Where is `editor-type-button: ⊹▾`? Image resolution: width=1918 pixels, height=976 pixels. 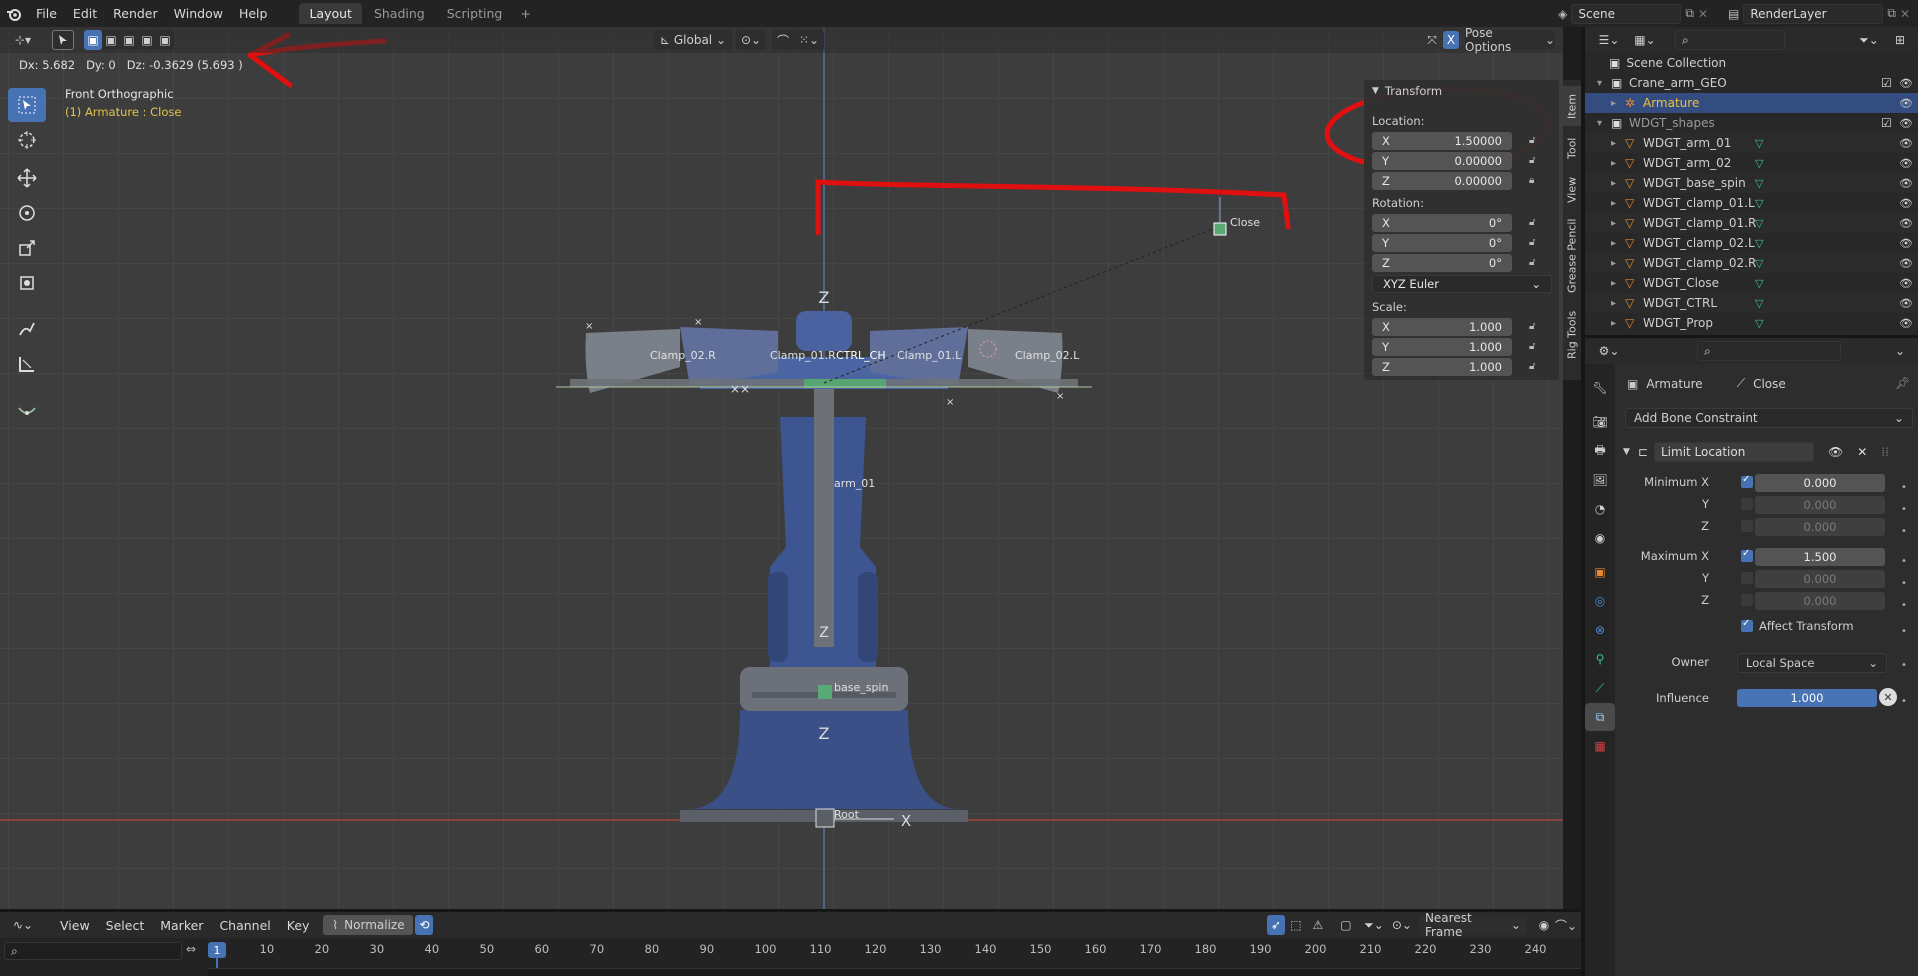 editor-type-button: ⊹▾ is located at coordinates (23, 40).